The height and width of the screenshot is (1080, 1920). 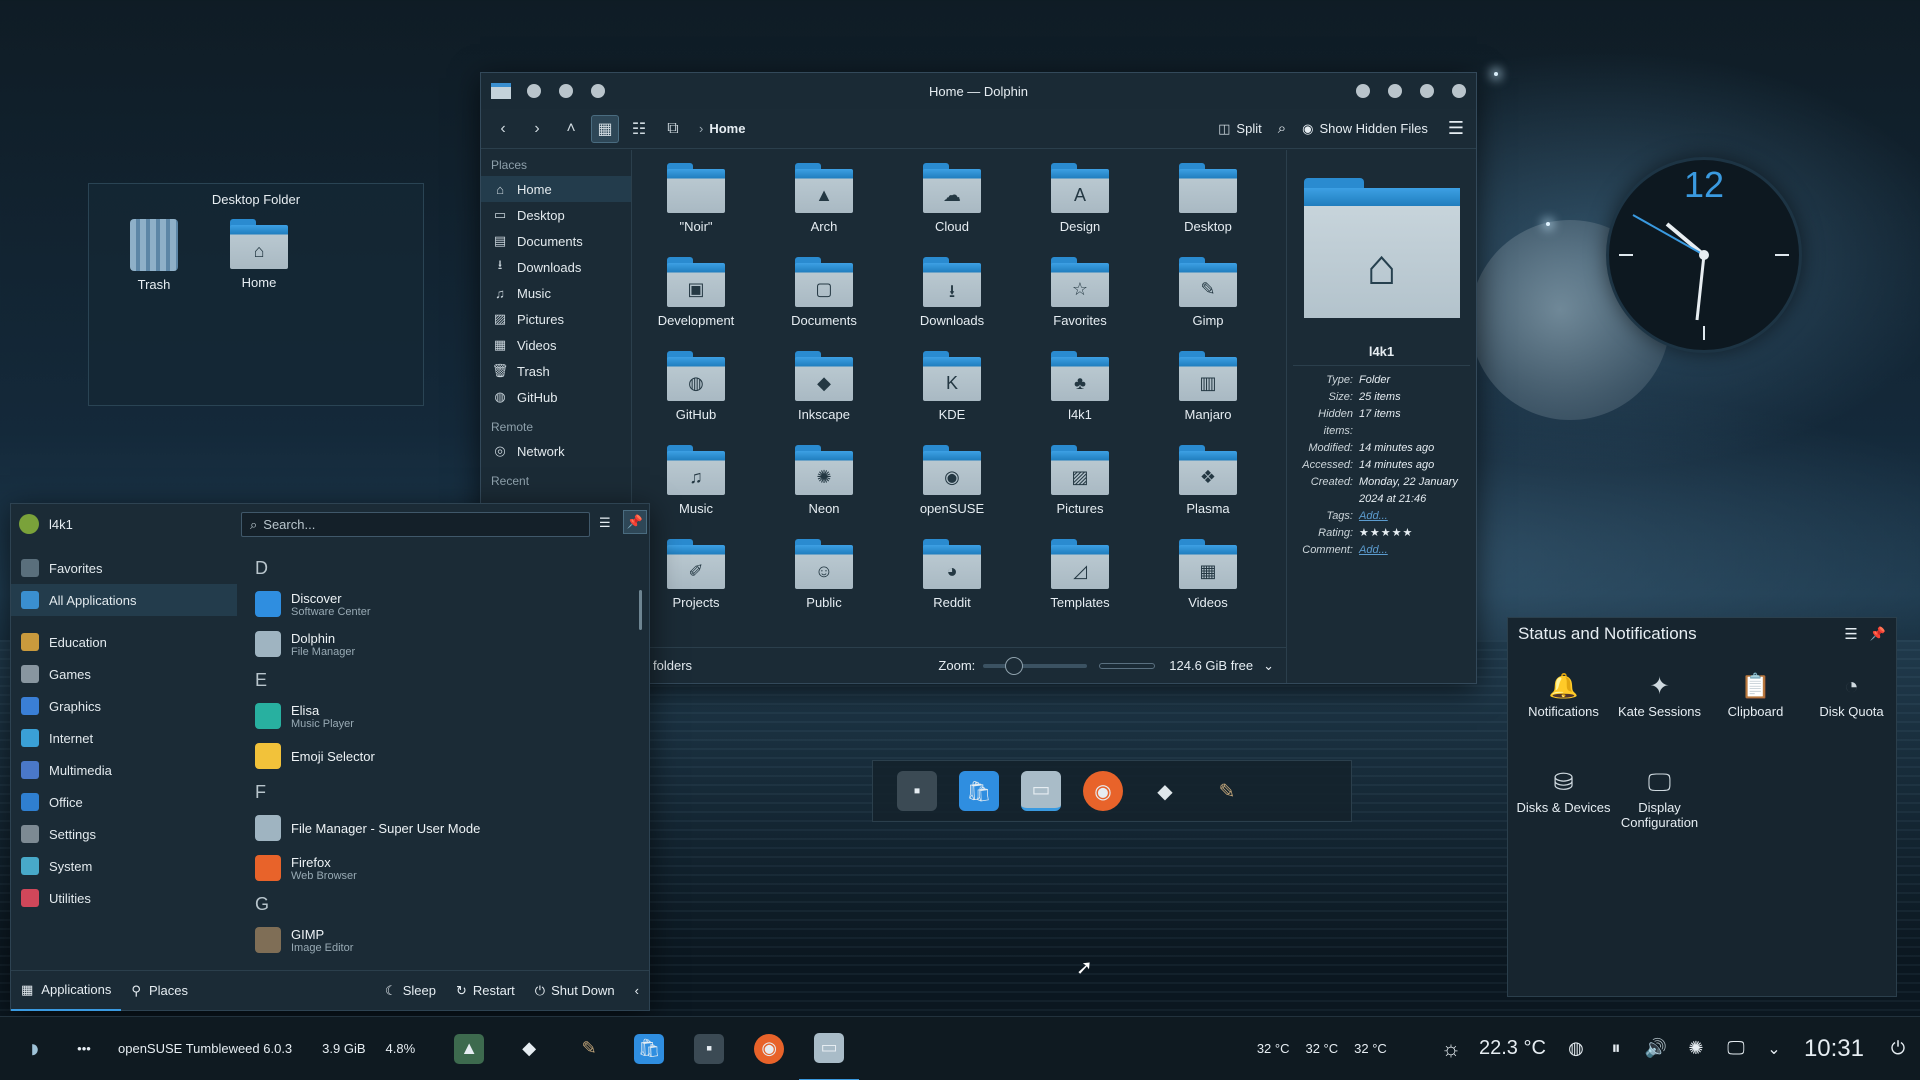 I want to click on folder-item: K KDE, so click(x=952, y=386).